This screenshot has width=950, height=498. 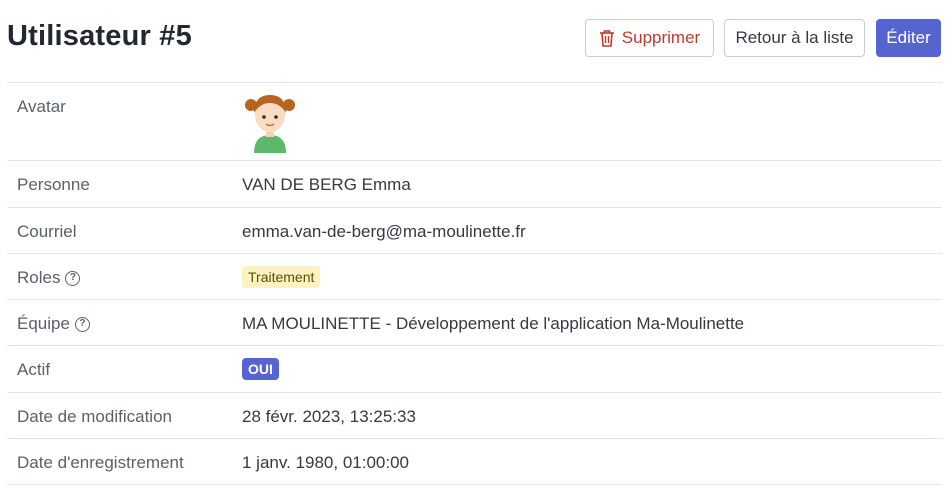 I want to click on page-title: Utilisateur #5, so click(x=99, y=36).